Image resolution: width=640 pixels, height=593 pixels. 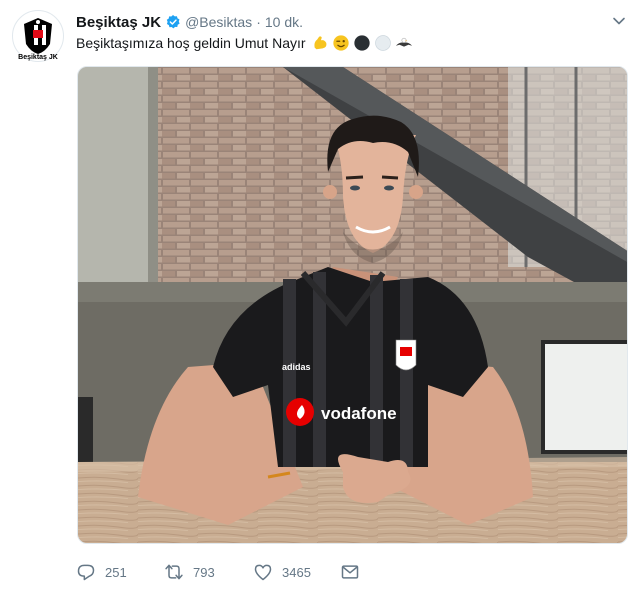 What do you see at coordinates (173, 22) in the screenshot?
I see `verified-badge-icon` at bounding box center [173, 22].